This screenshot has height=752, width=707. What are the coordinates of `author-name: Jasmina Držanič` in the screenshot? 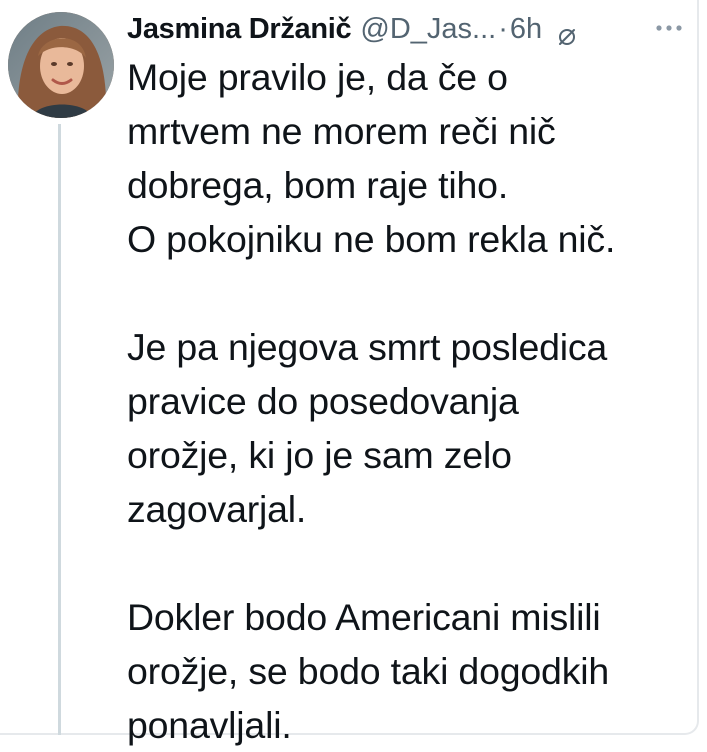 It's located at (239, 29).